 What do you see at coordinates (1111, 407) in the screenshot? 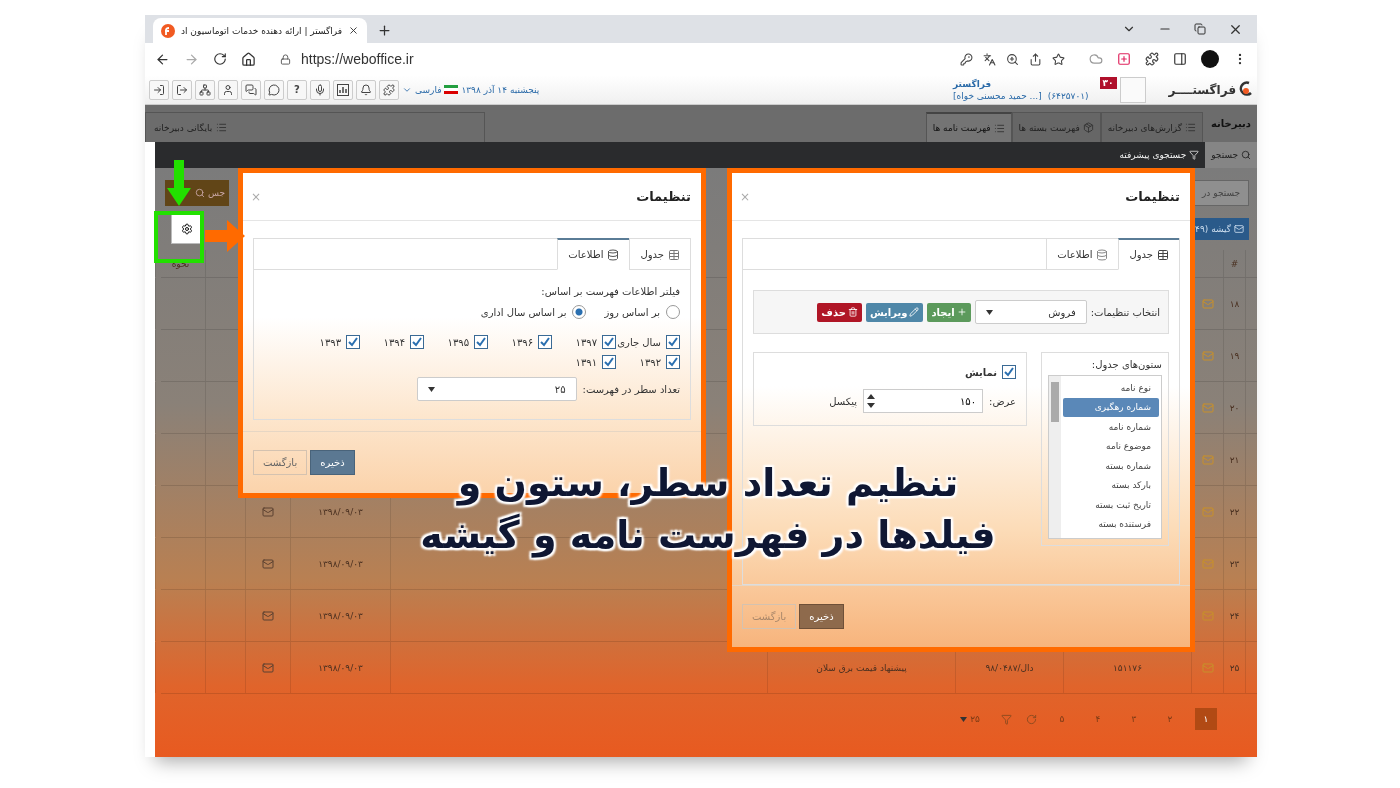
I see `column-item: شماره رهگیری` at bounding box center [1111, 407].